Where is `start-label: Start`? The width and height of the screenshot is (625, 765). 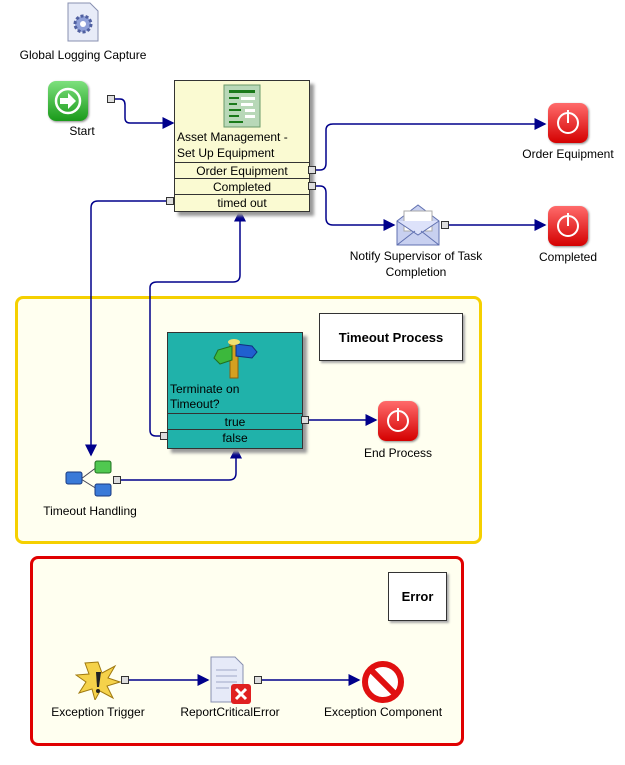 start-label: Start is located at coordinates (82, 131).